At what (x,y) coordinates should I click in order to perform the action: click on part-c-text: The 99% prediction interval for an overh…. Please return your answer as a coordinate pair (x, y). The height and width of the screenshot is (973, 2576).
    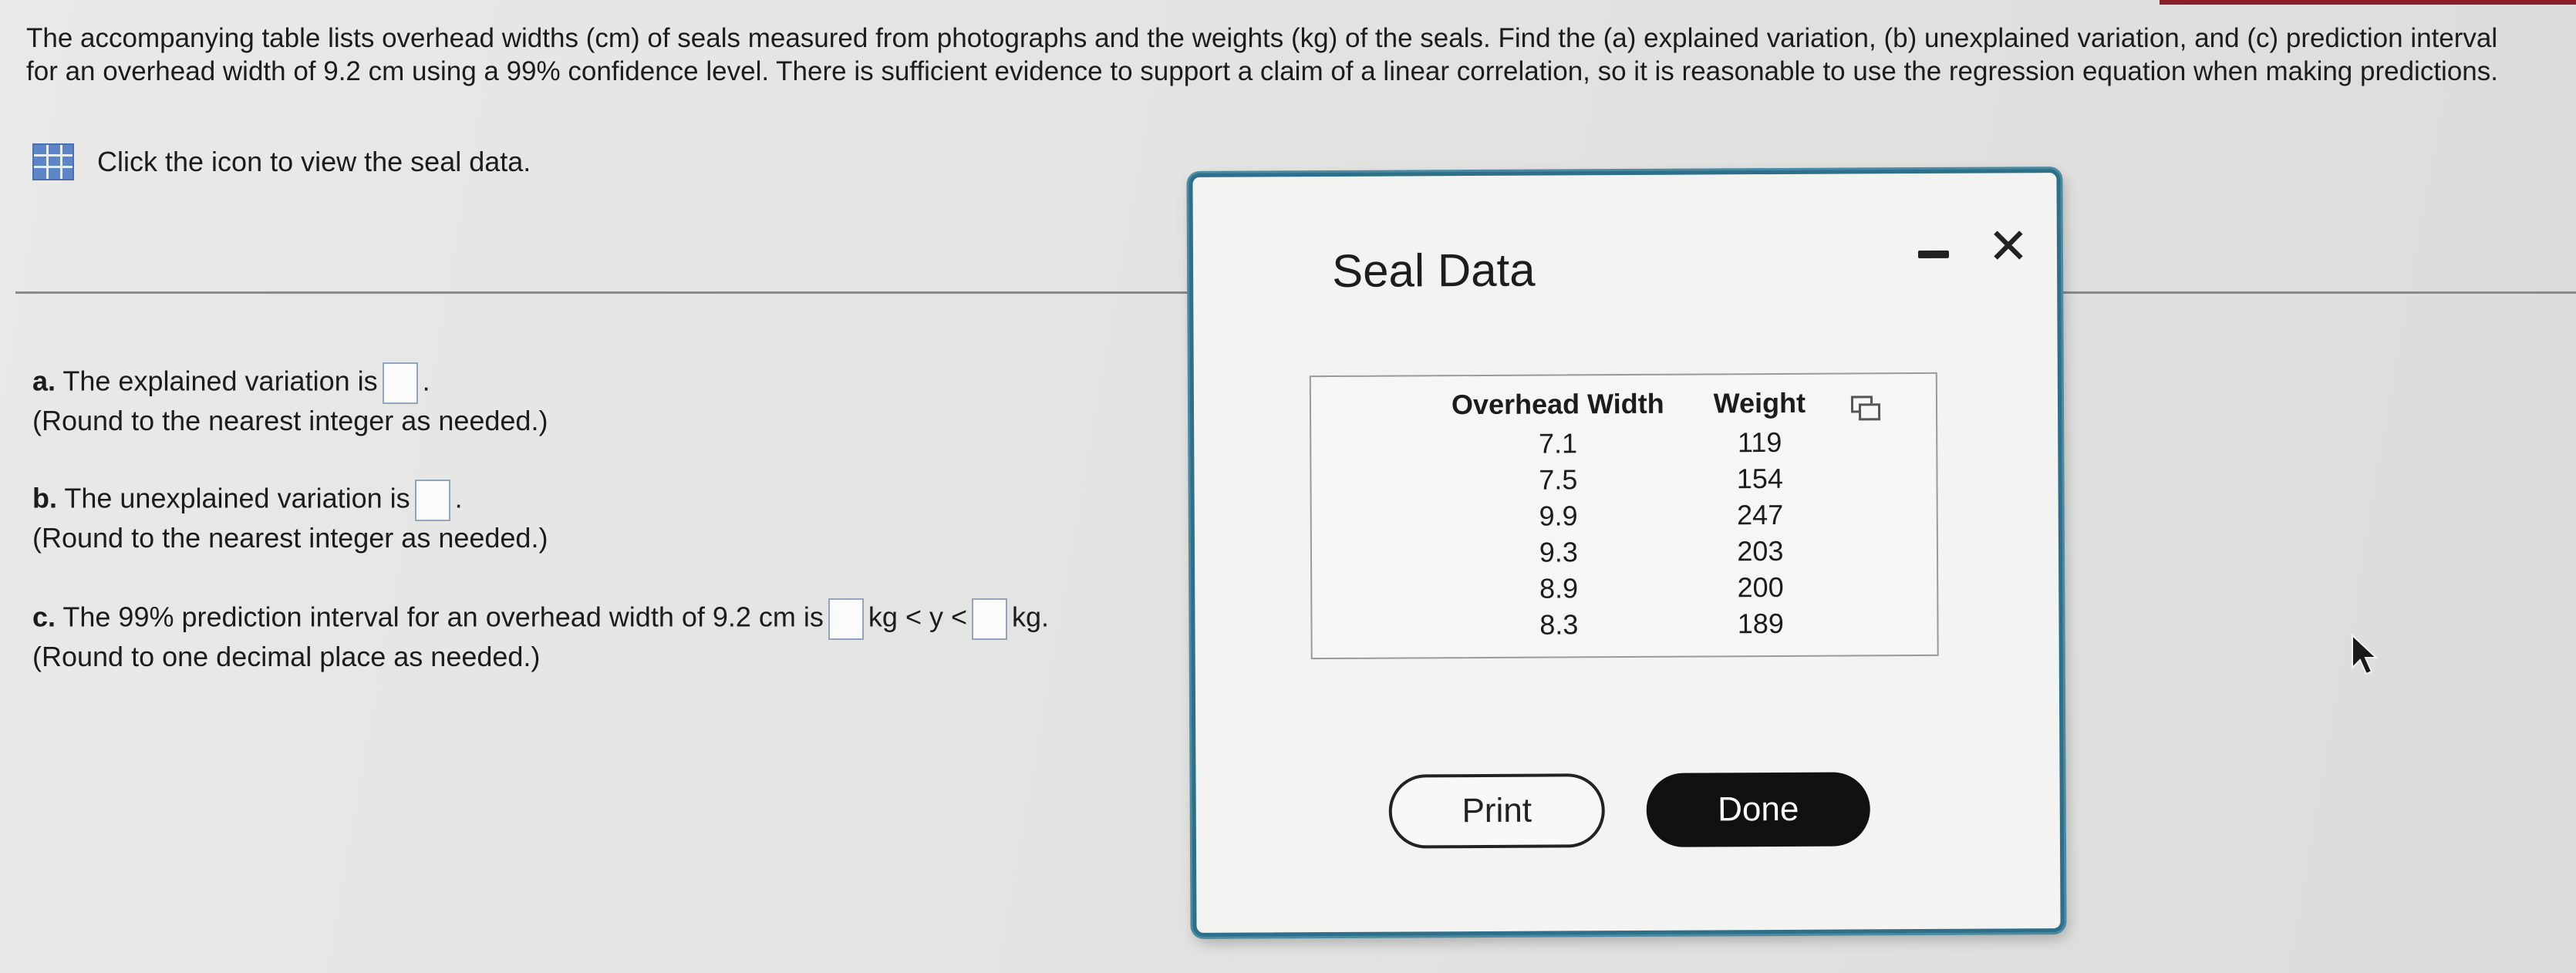
    Looking at the image, I should click on (443, 617).